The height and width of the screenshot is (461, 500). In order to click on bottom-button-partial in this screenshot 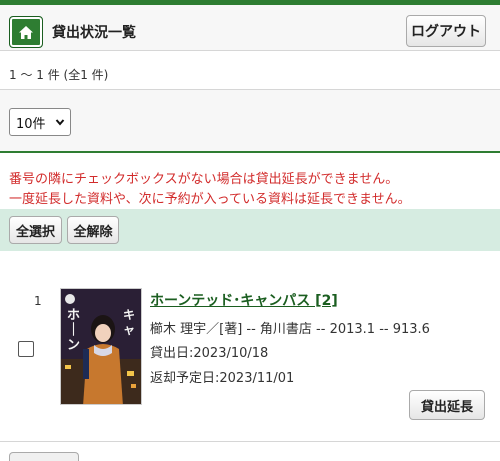, I will do `click(44, 456)`.